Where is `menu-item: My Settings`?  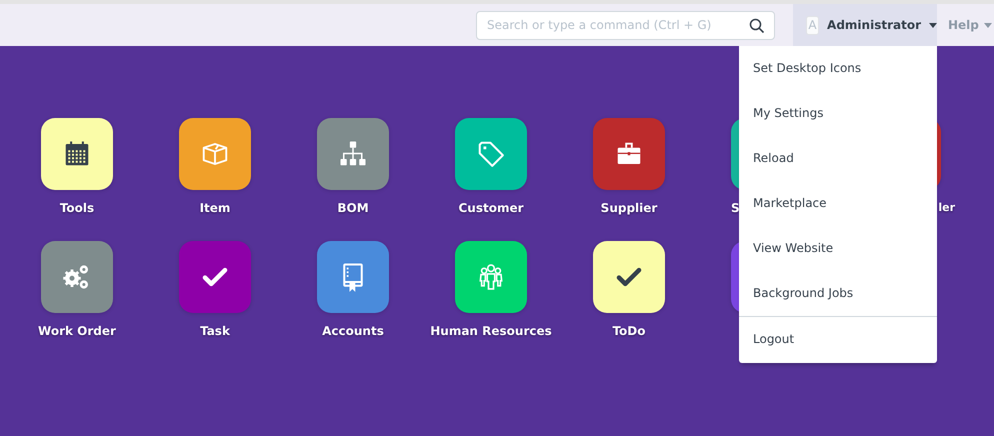 menu-item: My Settings is located at coordinates (838, 113).